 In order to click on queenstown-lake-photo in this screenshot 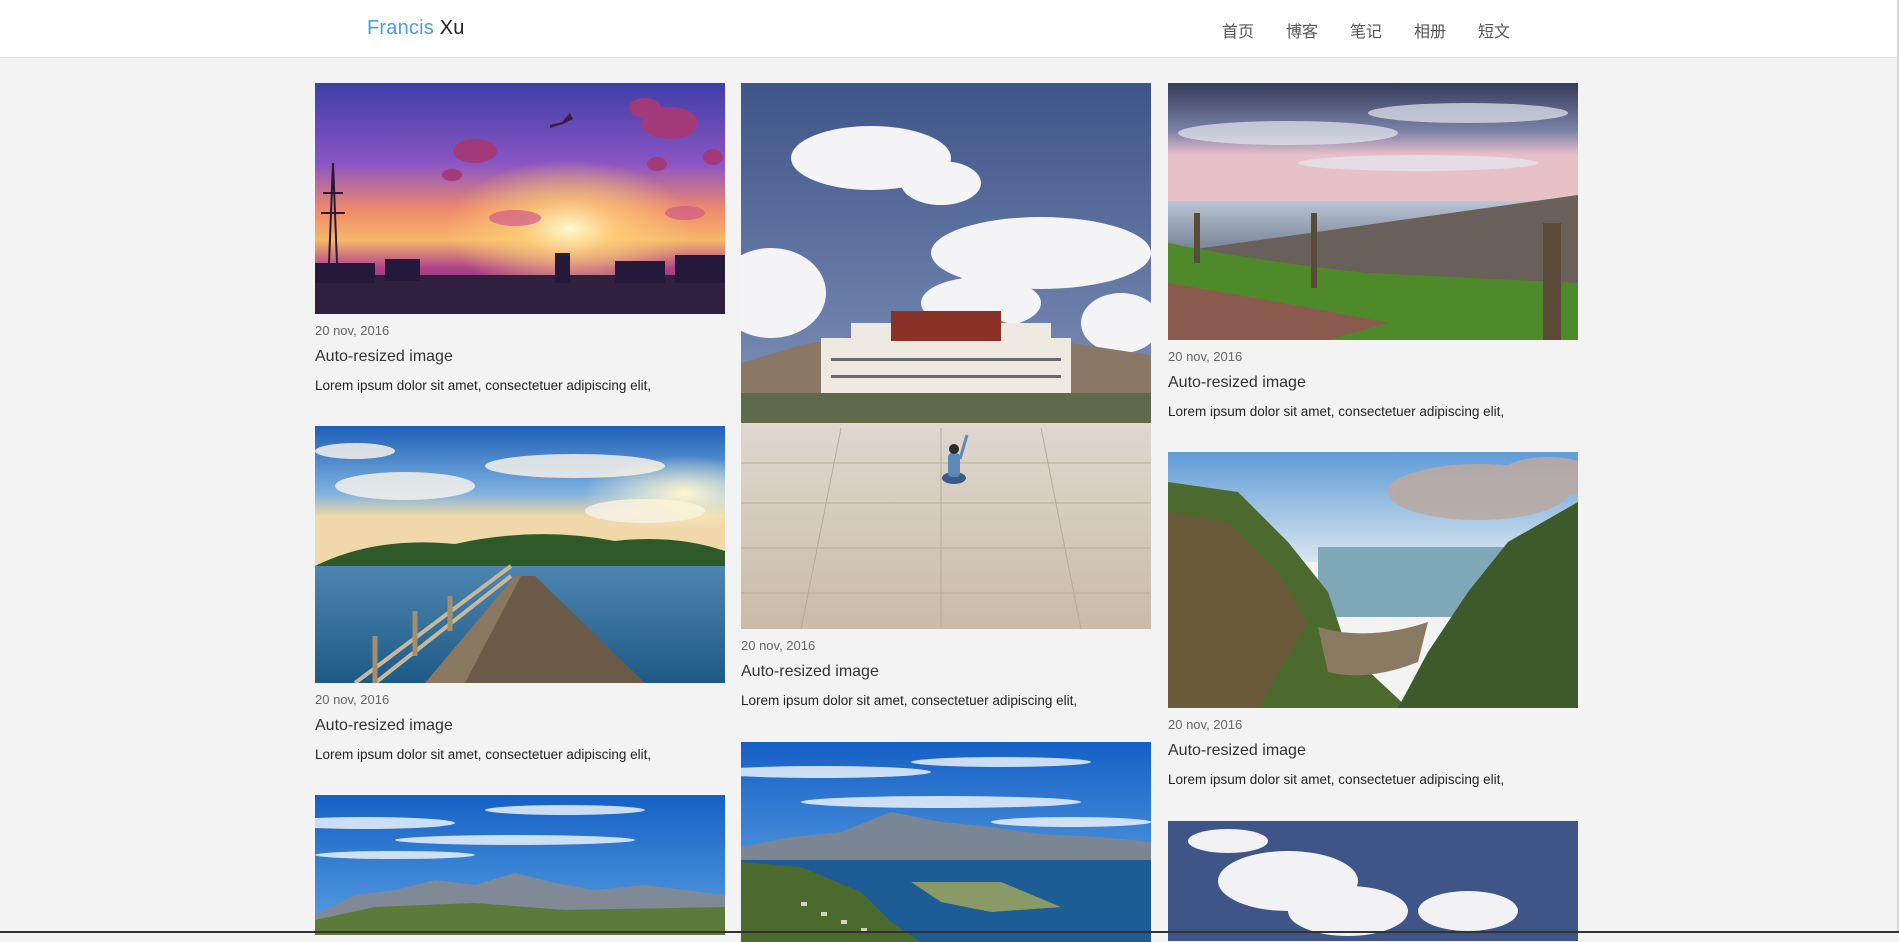, I will do `click(946, 842)`.